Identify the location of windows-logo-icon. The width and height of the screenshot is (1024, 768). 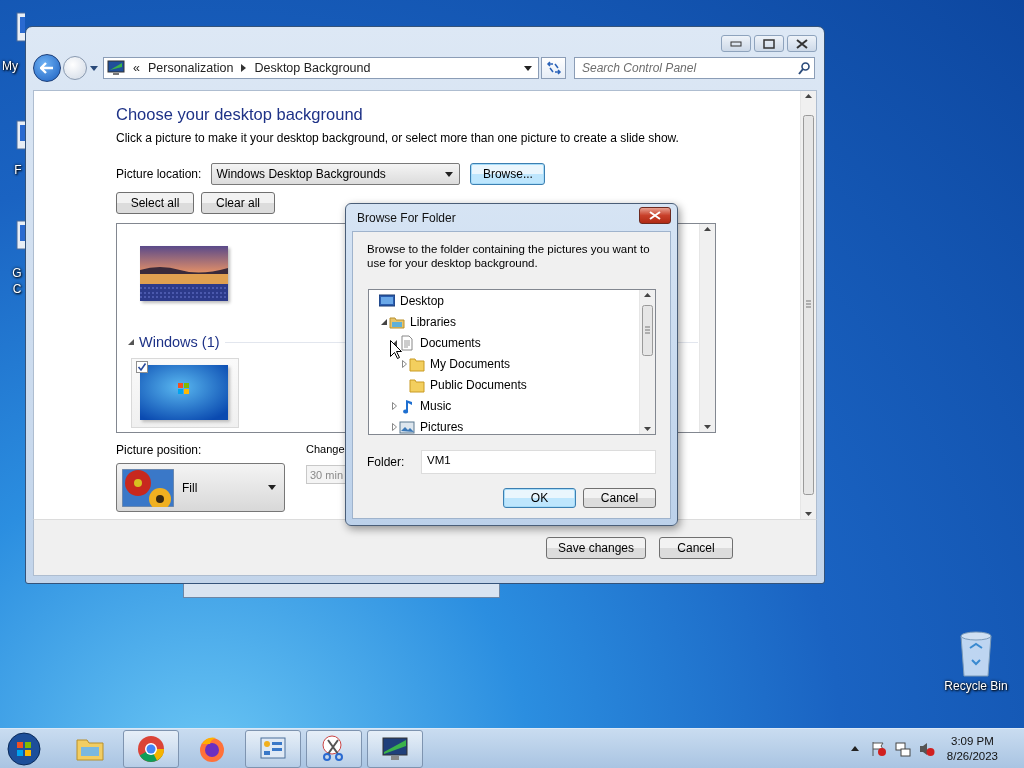
(24, 748).